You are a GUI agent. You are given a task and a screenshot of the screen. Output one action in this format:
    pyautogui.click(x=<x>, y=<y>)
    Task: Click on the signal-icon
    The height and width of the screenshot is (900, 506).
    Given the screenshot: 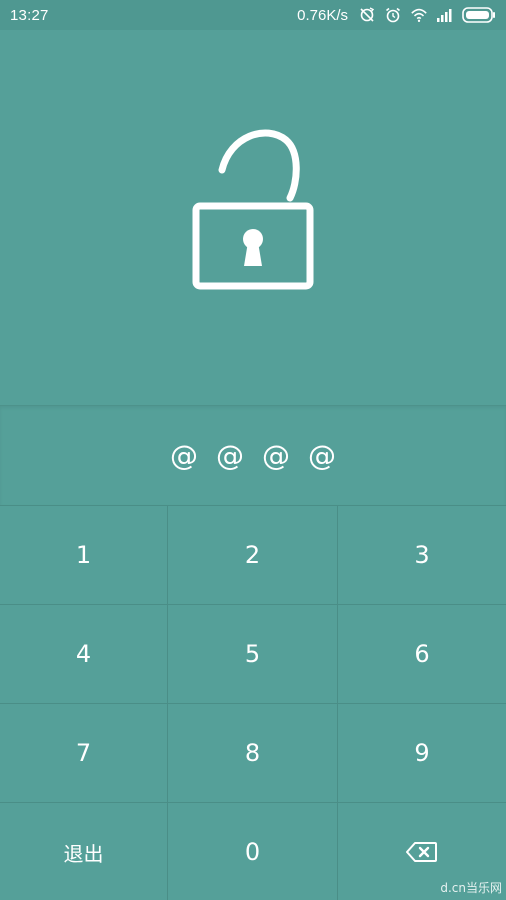 What is the action you would take?
    pyautogui.click(x=445, y=15)
    